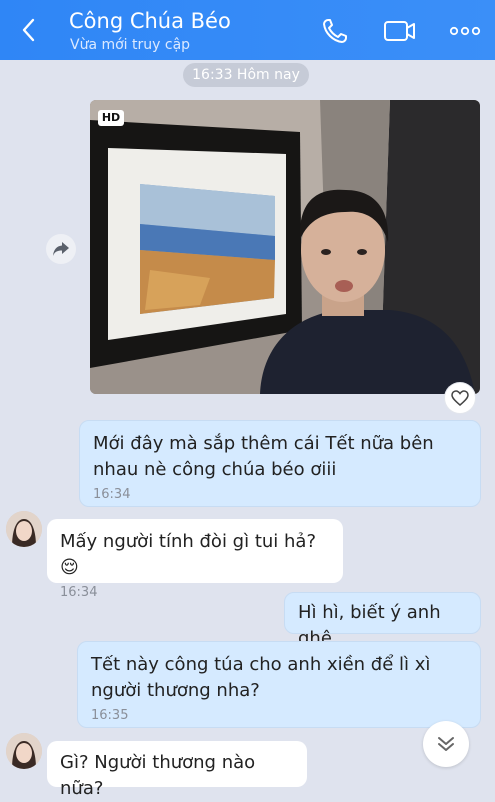 This screenshot has width=495, height=802. What do you see at coordinates (247, 30) in the screenshot?
I see `chat-header: Công Chúa Béo Vừa mới truy cập` at bounding box center [247, 30].